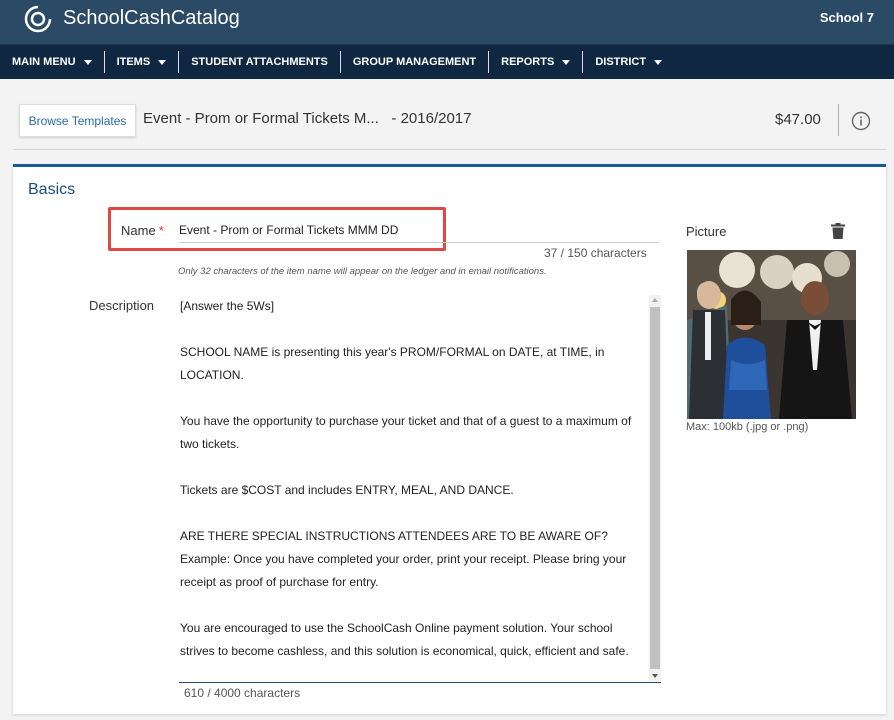 The width and height of the screenshot is (894, 720). I want to click on info-icon, so click(861, 121).